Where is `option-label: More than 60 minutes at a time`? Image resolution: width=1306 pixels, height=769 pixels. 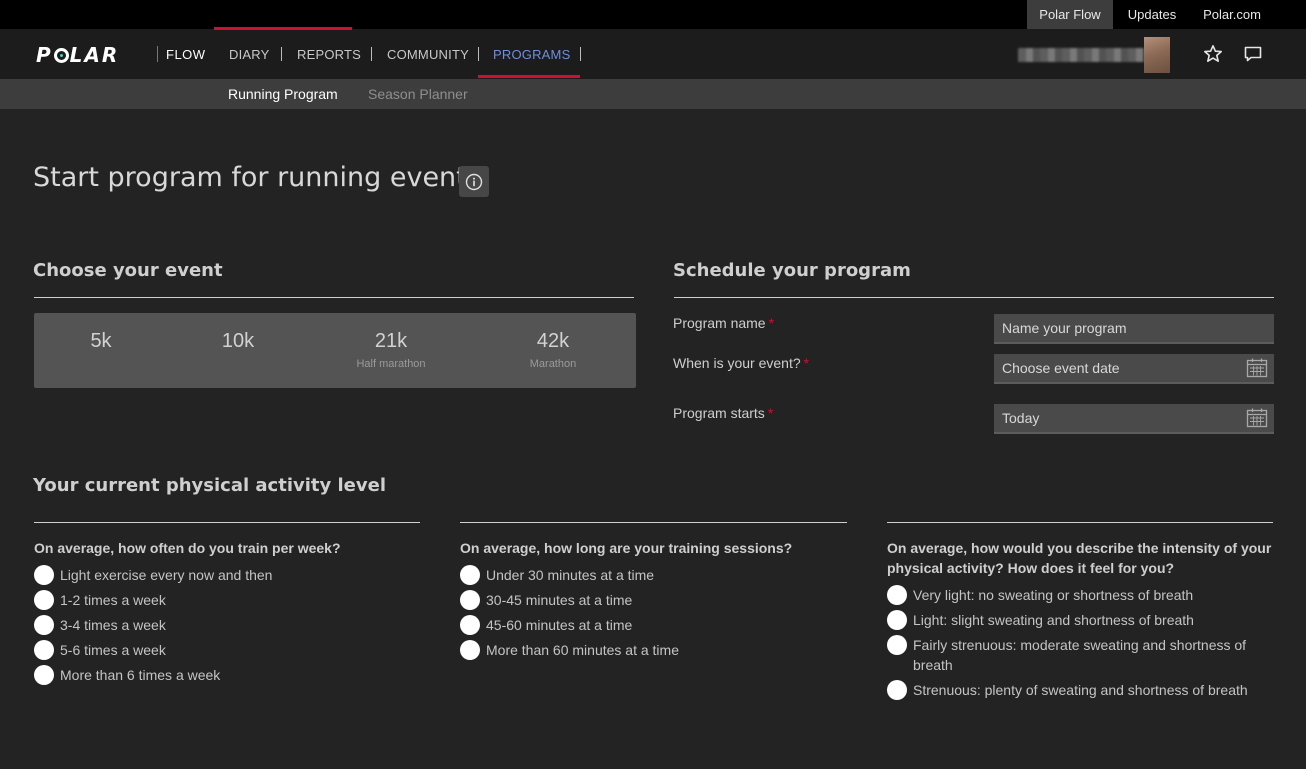 option-label: More than 60 minutes at a time is located at coordinates (582, 650).